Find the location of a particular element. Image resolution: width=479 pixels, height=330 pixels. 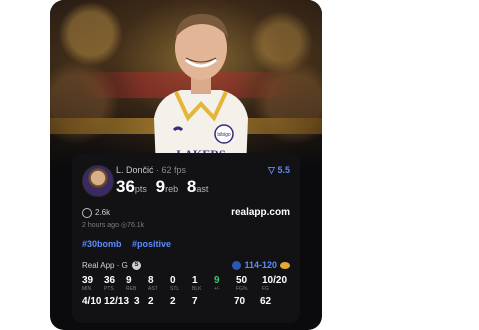

tag-positive: #positive is located at coordinates (151, 244).